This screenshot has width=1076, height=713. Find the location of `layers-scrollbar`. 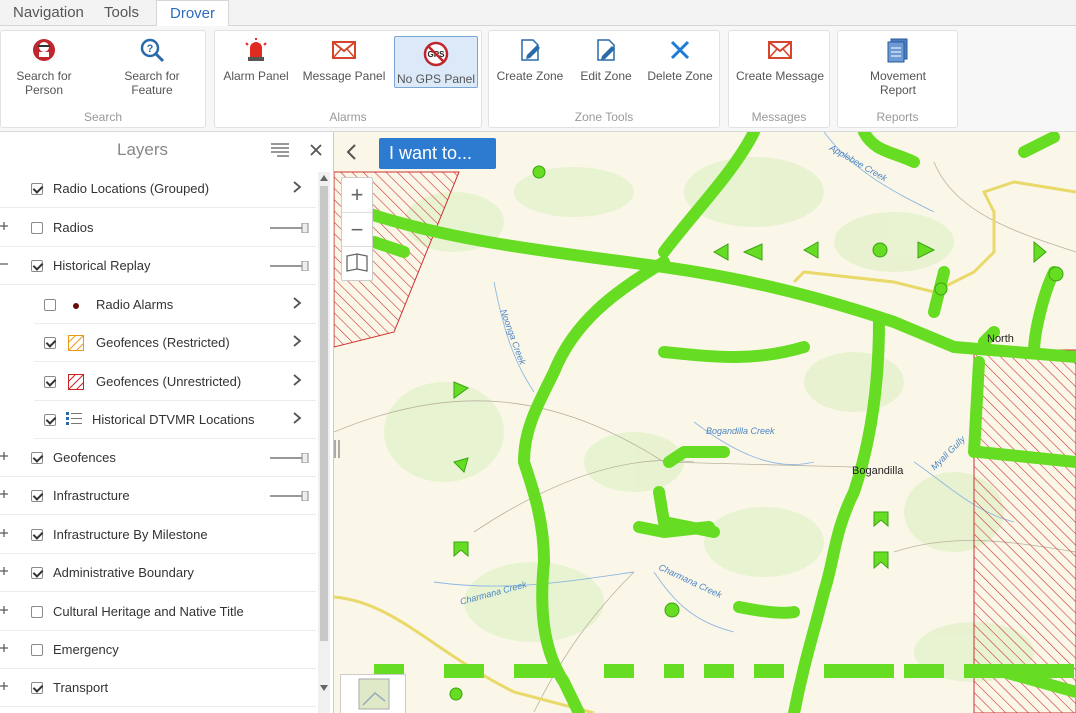

layers-scrollbar is located at coordinates (324, 442).